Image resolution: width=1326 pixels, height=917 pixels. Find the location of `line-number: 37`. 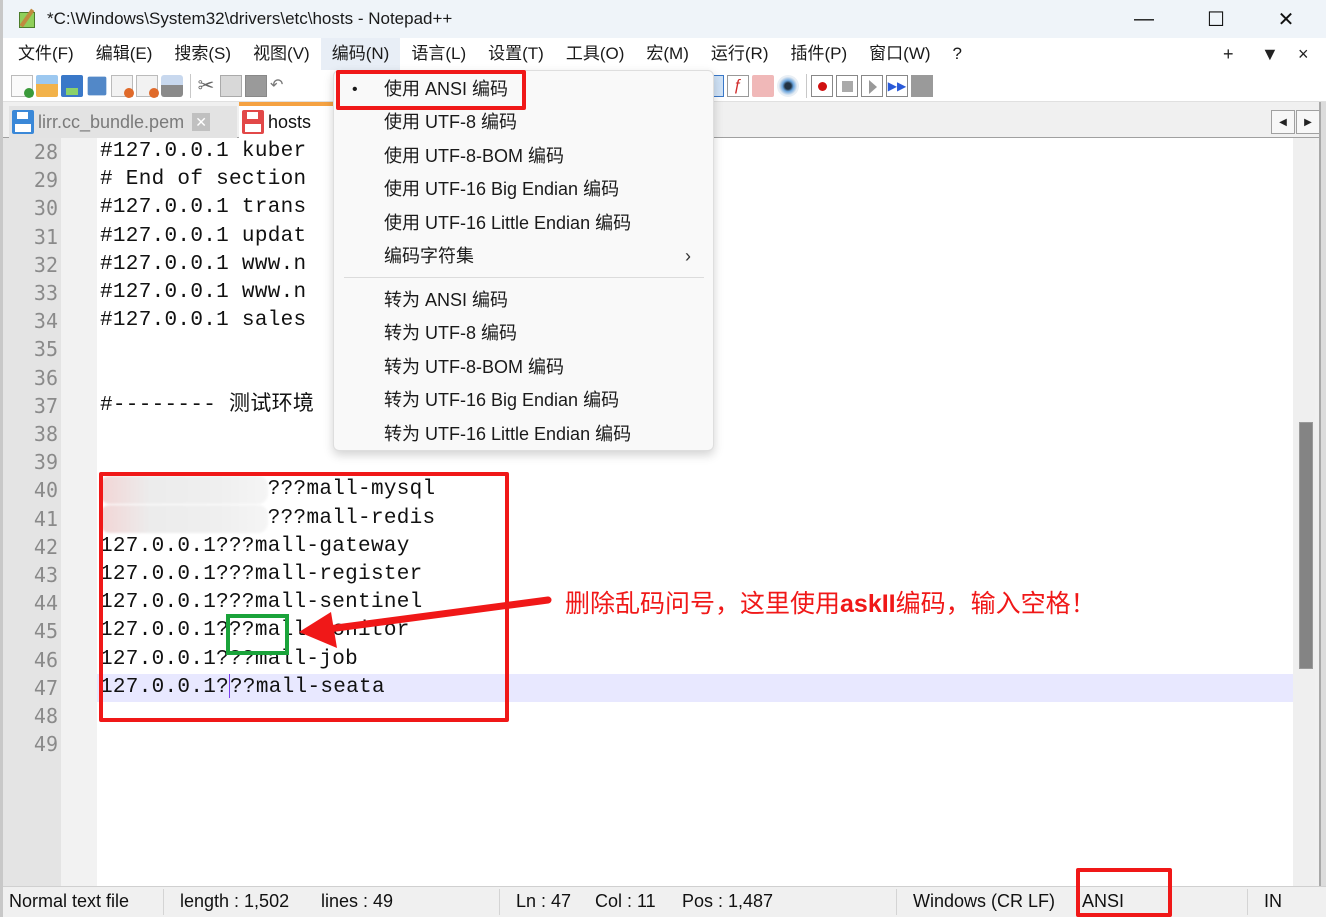

line-number: 37 is located at coordinates (45, 405).